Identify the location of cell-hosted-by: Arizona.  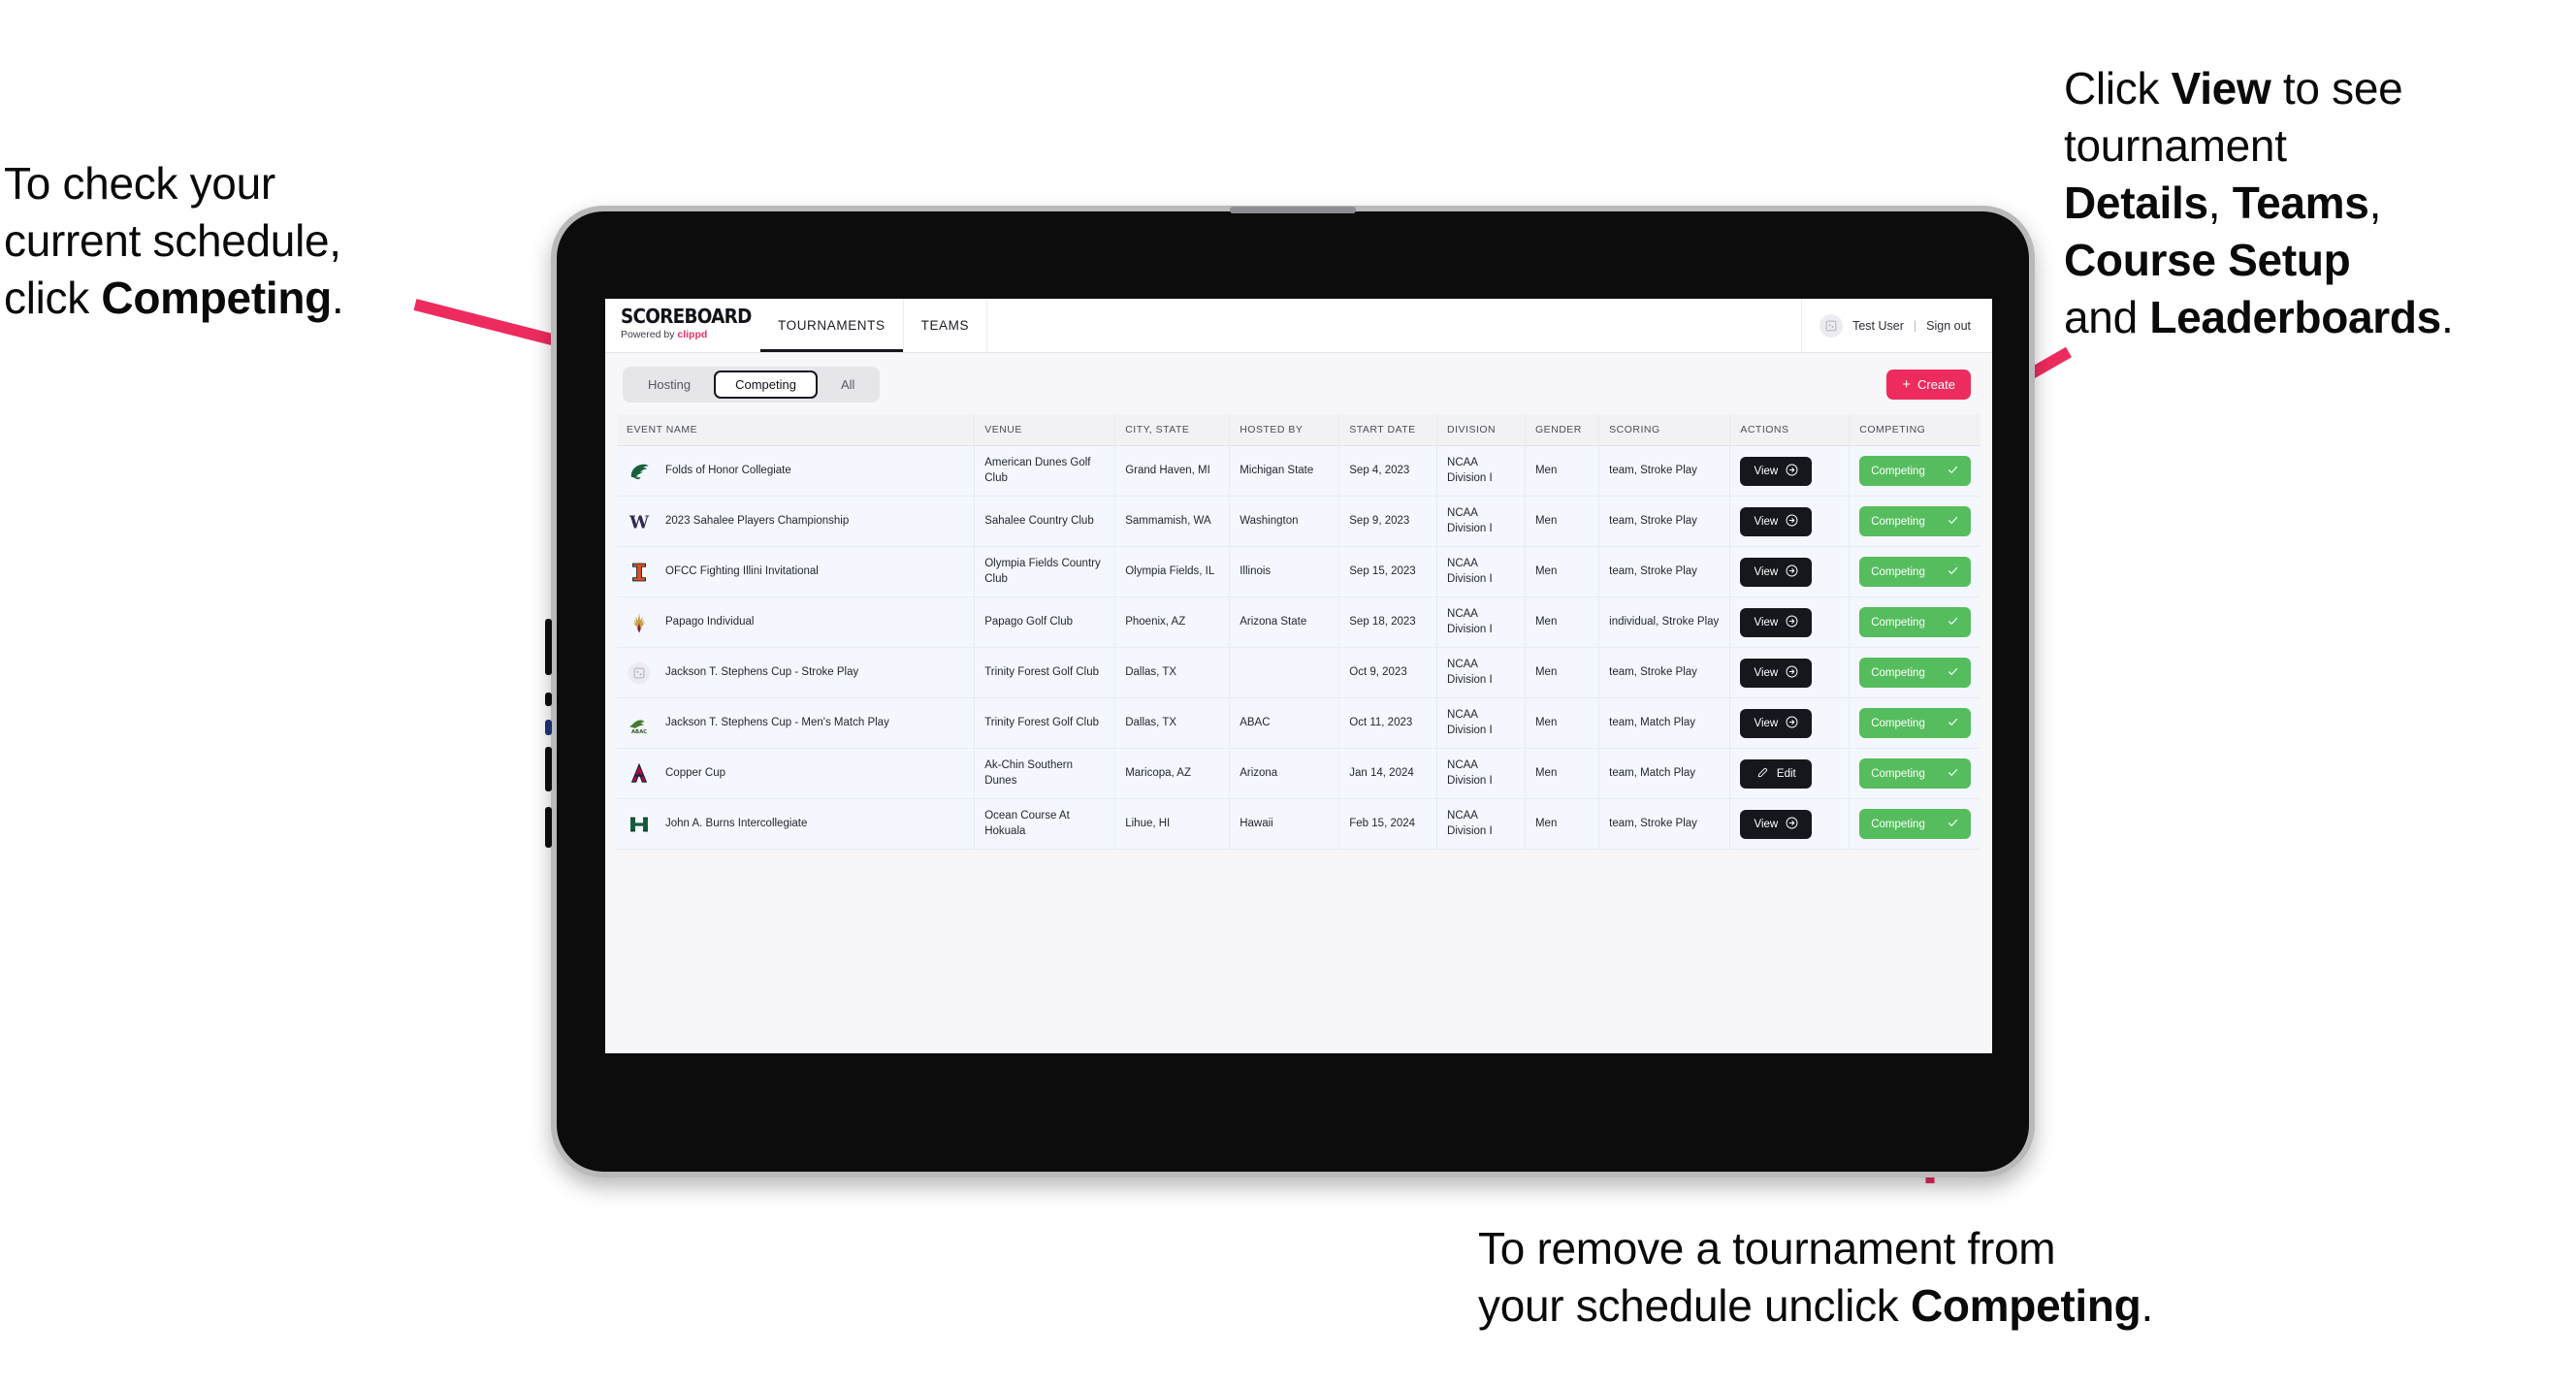
(1284, 774).